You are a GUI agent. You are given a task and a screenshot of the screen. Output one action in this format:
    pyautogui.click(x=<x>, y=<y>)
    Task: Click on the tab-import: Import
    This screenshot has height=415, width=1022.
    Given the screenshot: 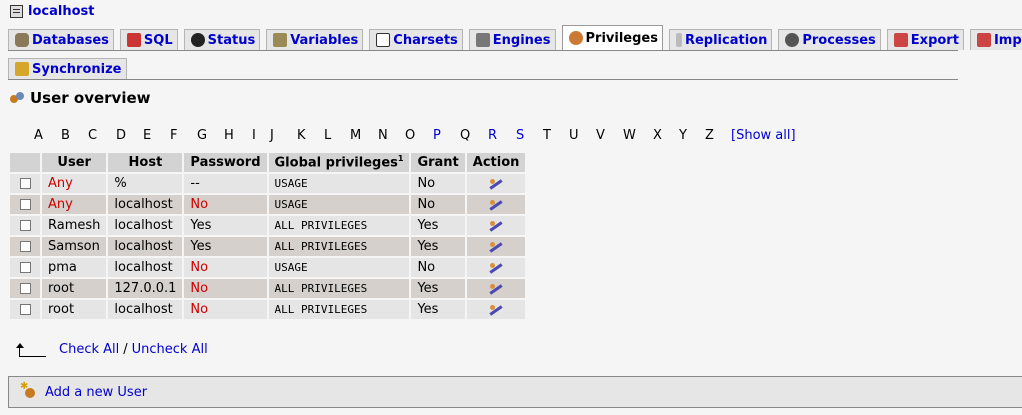 What is the action you would take?
    pyautogui.click(x=995, y=39)
    